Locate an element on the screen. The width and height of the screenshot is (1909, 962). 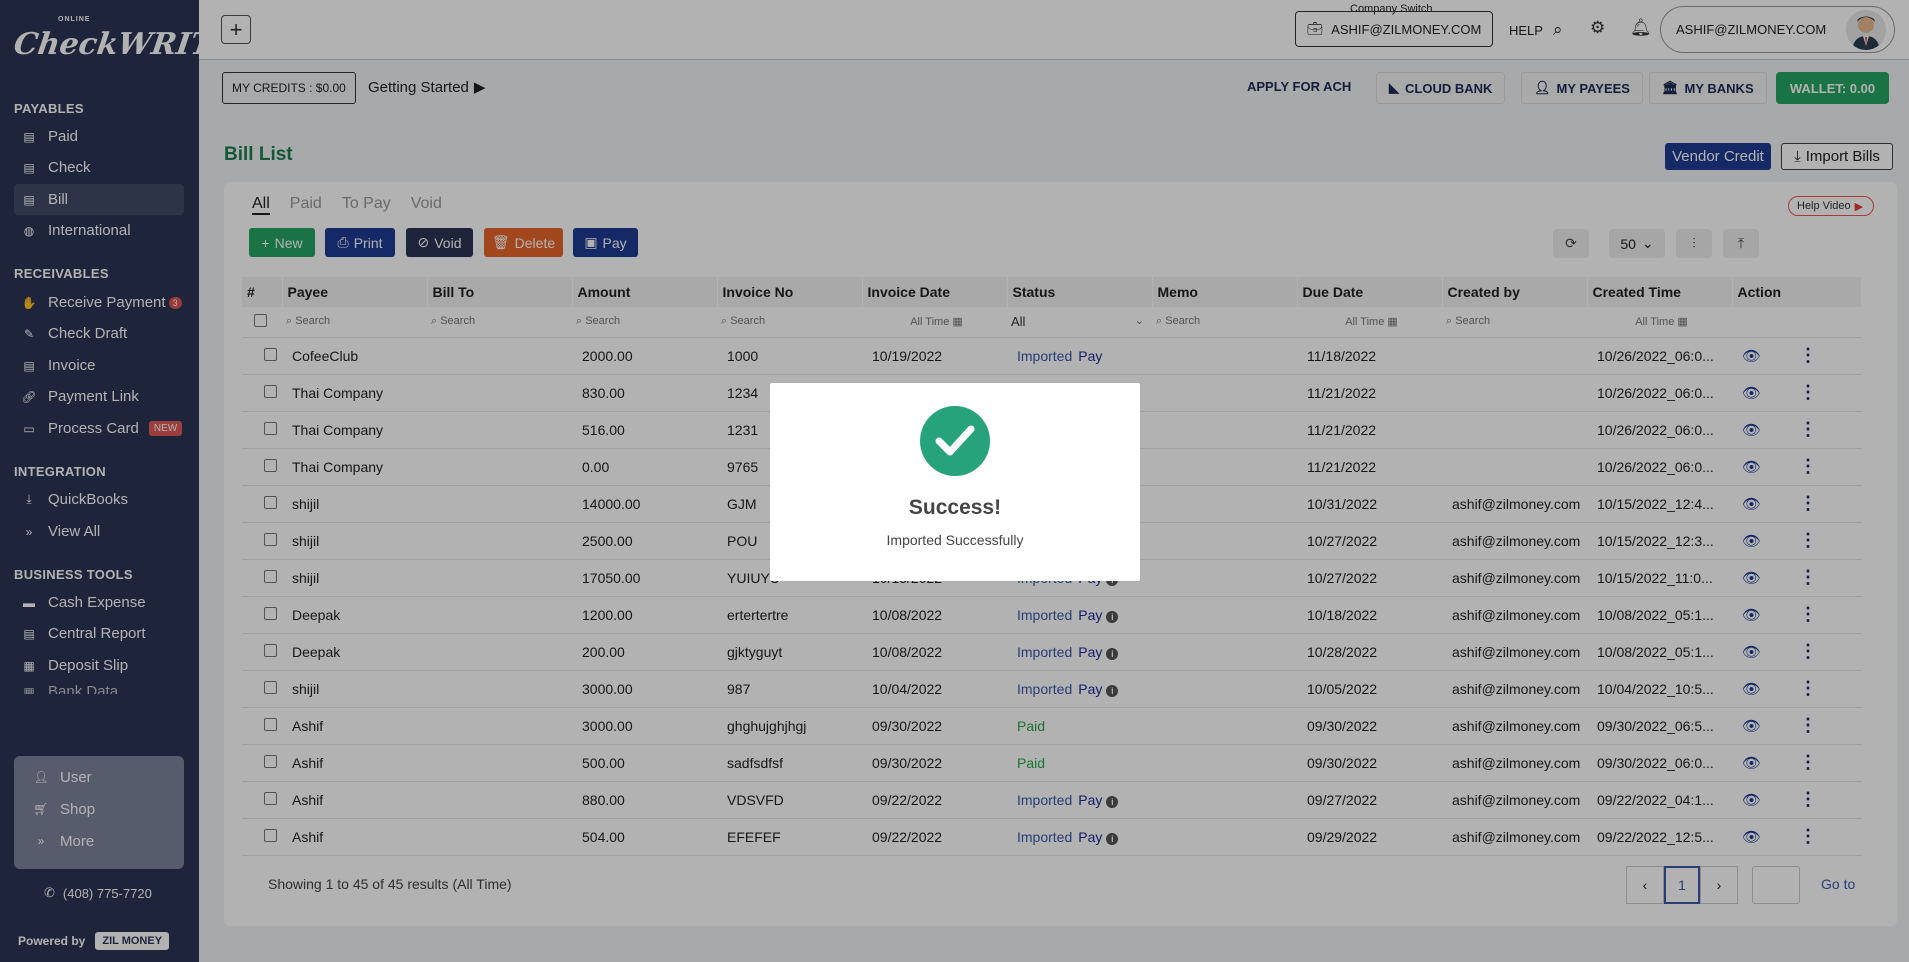
modal-message: Imported Successfully is located at coordinates (955, 540).